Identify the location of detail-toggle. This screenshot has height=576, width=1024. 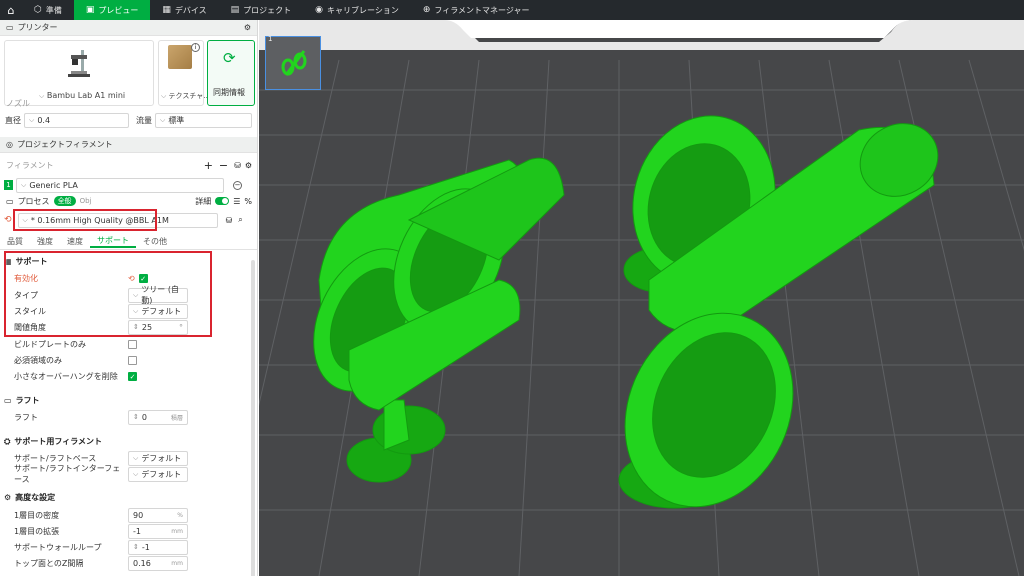
(222, 201).